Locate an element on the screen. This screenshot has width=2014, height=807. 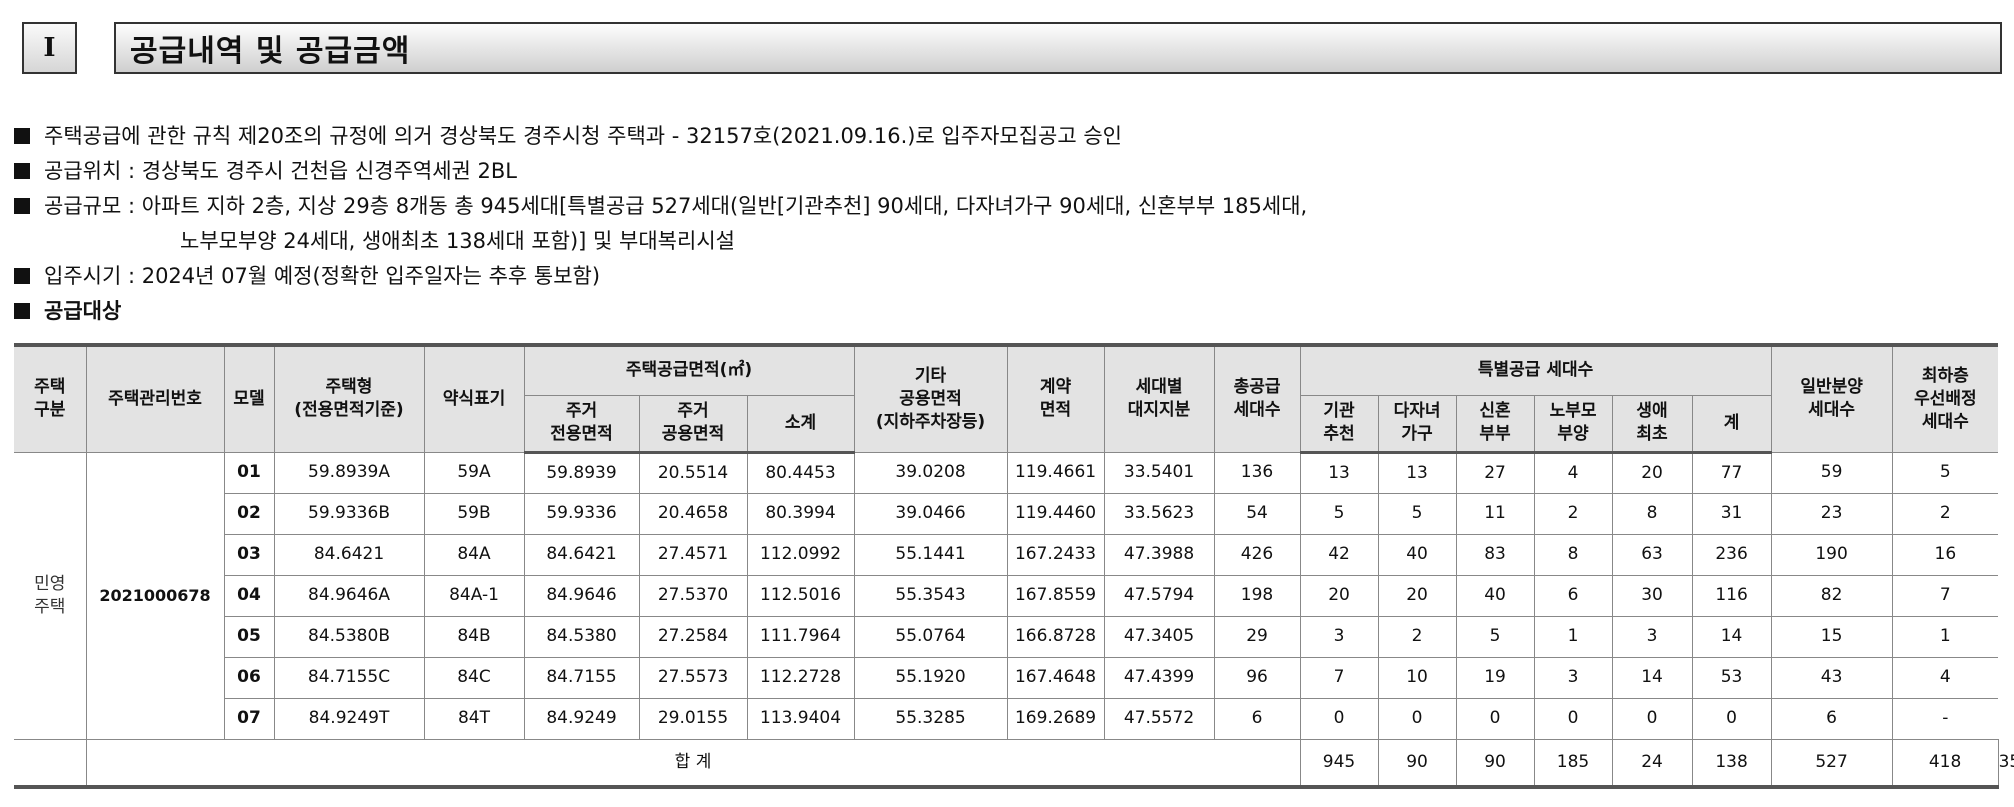
header-elderly: 노부모 부양 is located at coordinates (1573, 424).